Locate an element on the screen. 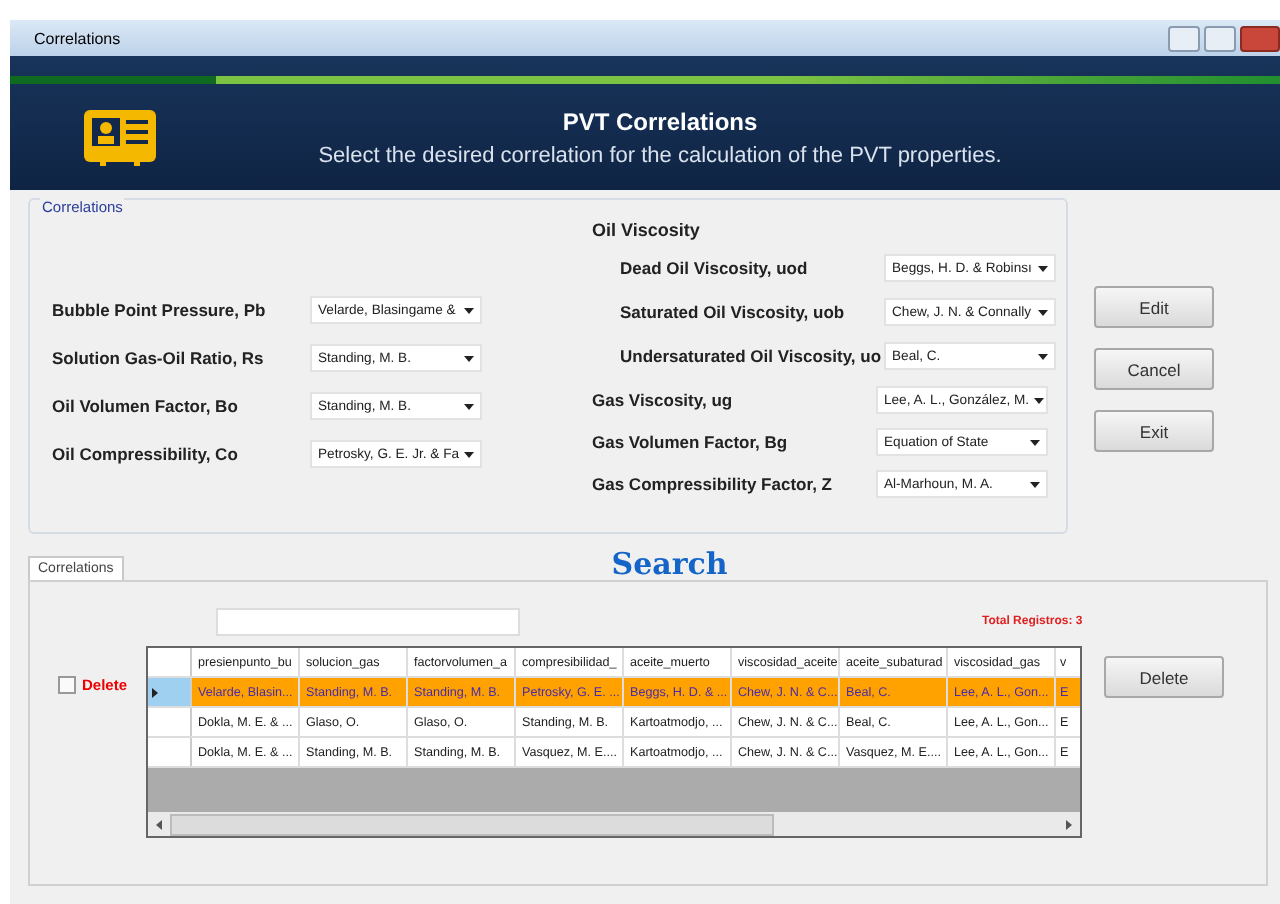 The height and width of the screenshot is (904, 1280). delete-checkbox is located at coordinates (67, 685).